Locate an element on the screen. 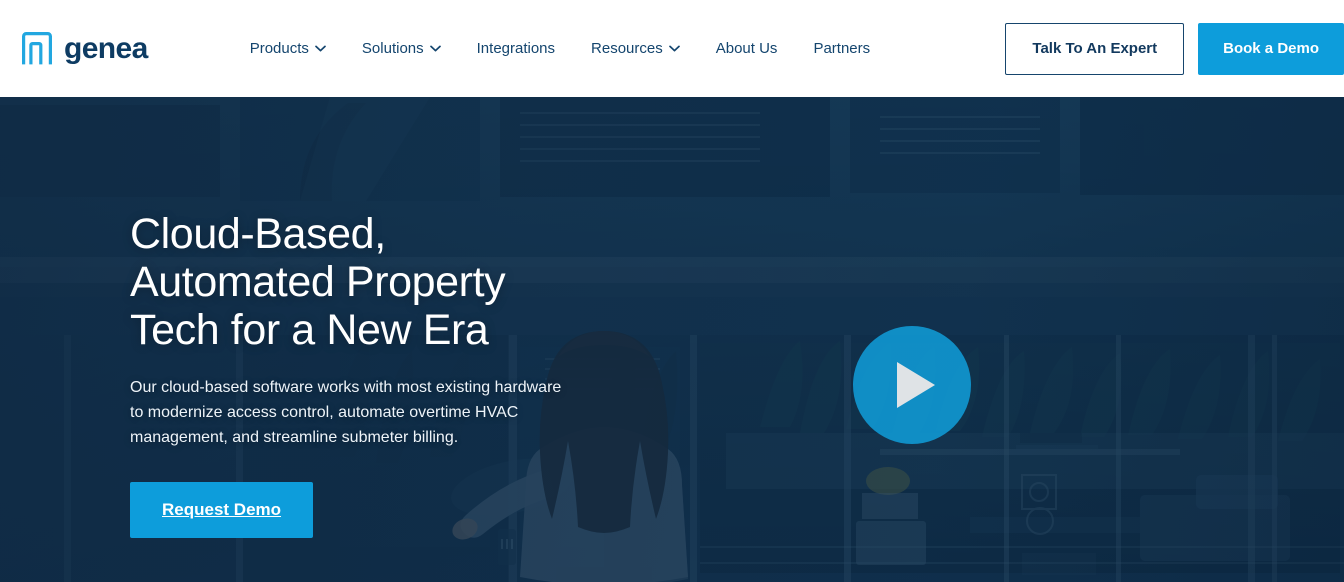 The image size is (1344, 582). nav-label-products: Products is located at coordinates (279, 48).